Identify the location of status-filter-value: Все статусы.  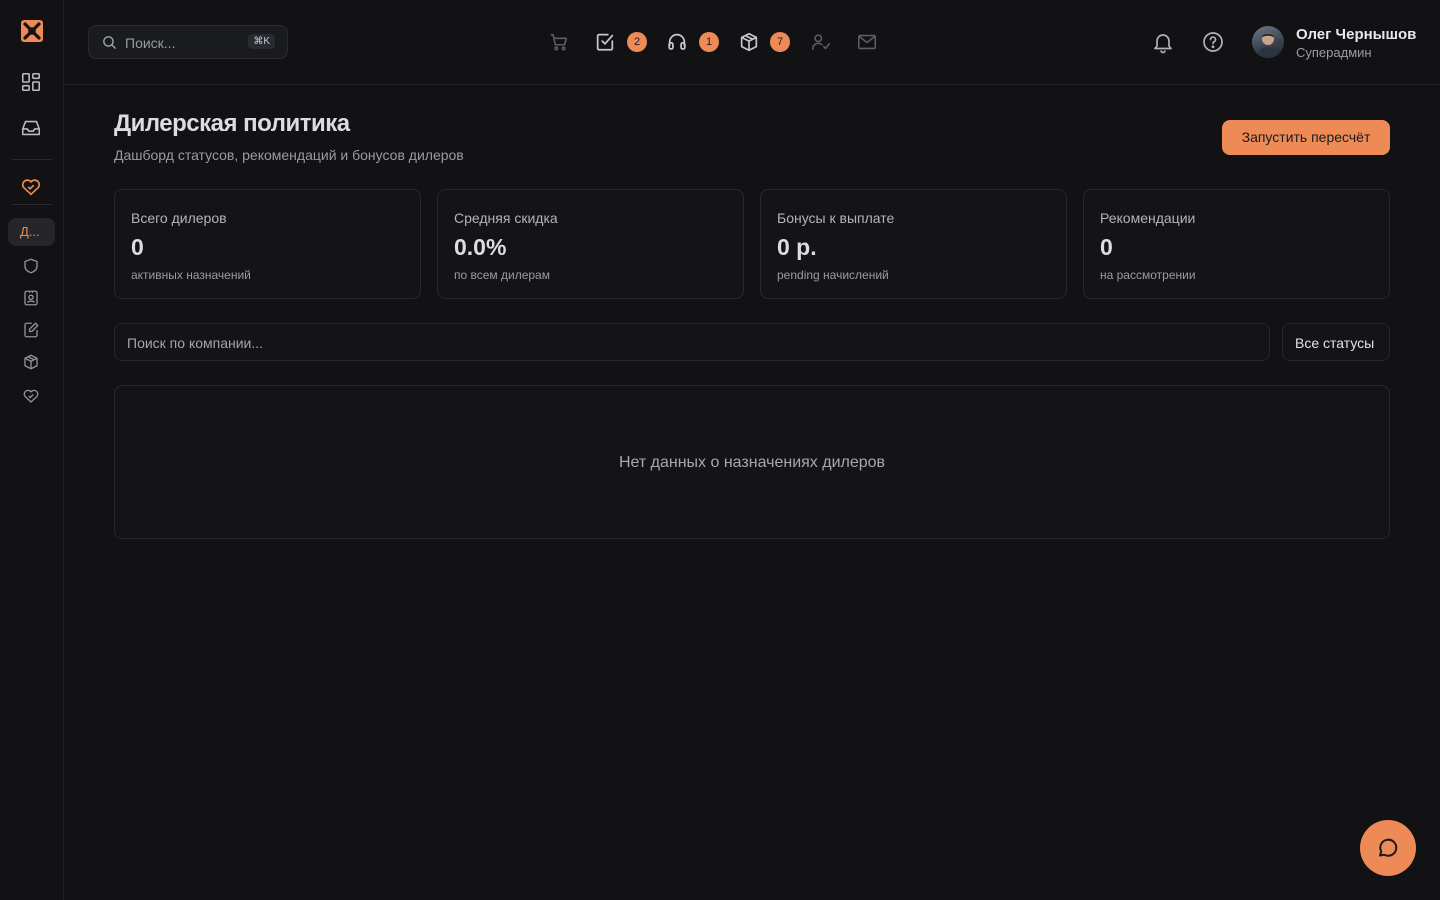
(1335, 343).